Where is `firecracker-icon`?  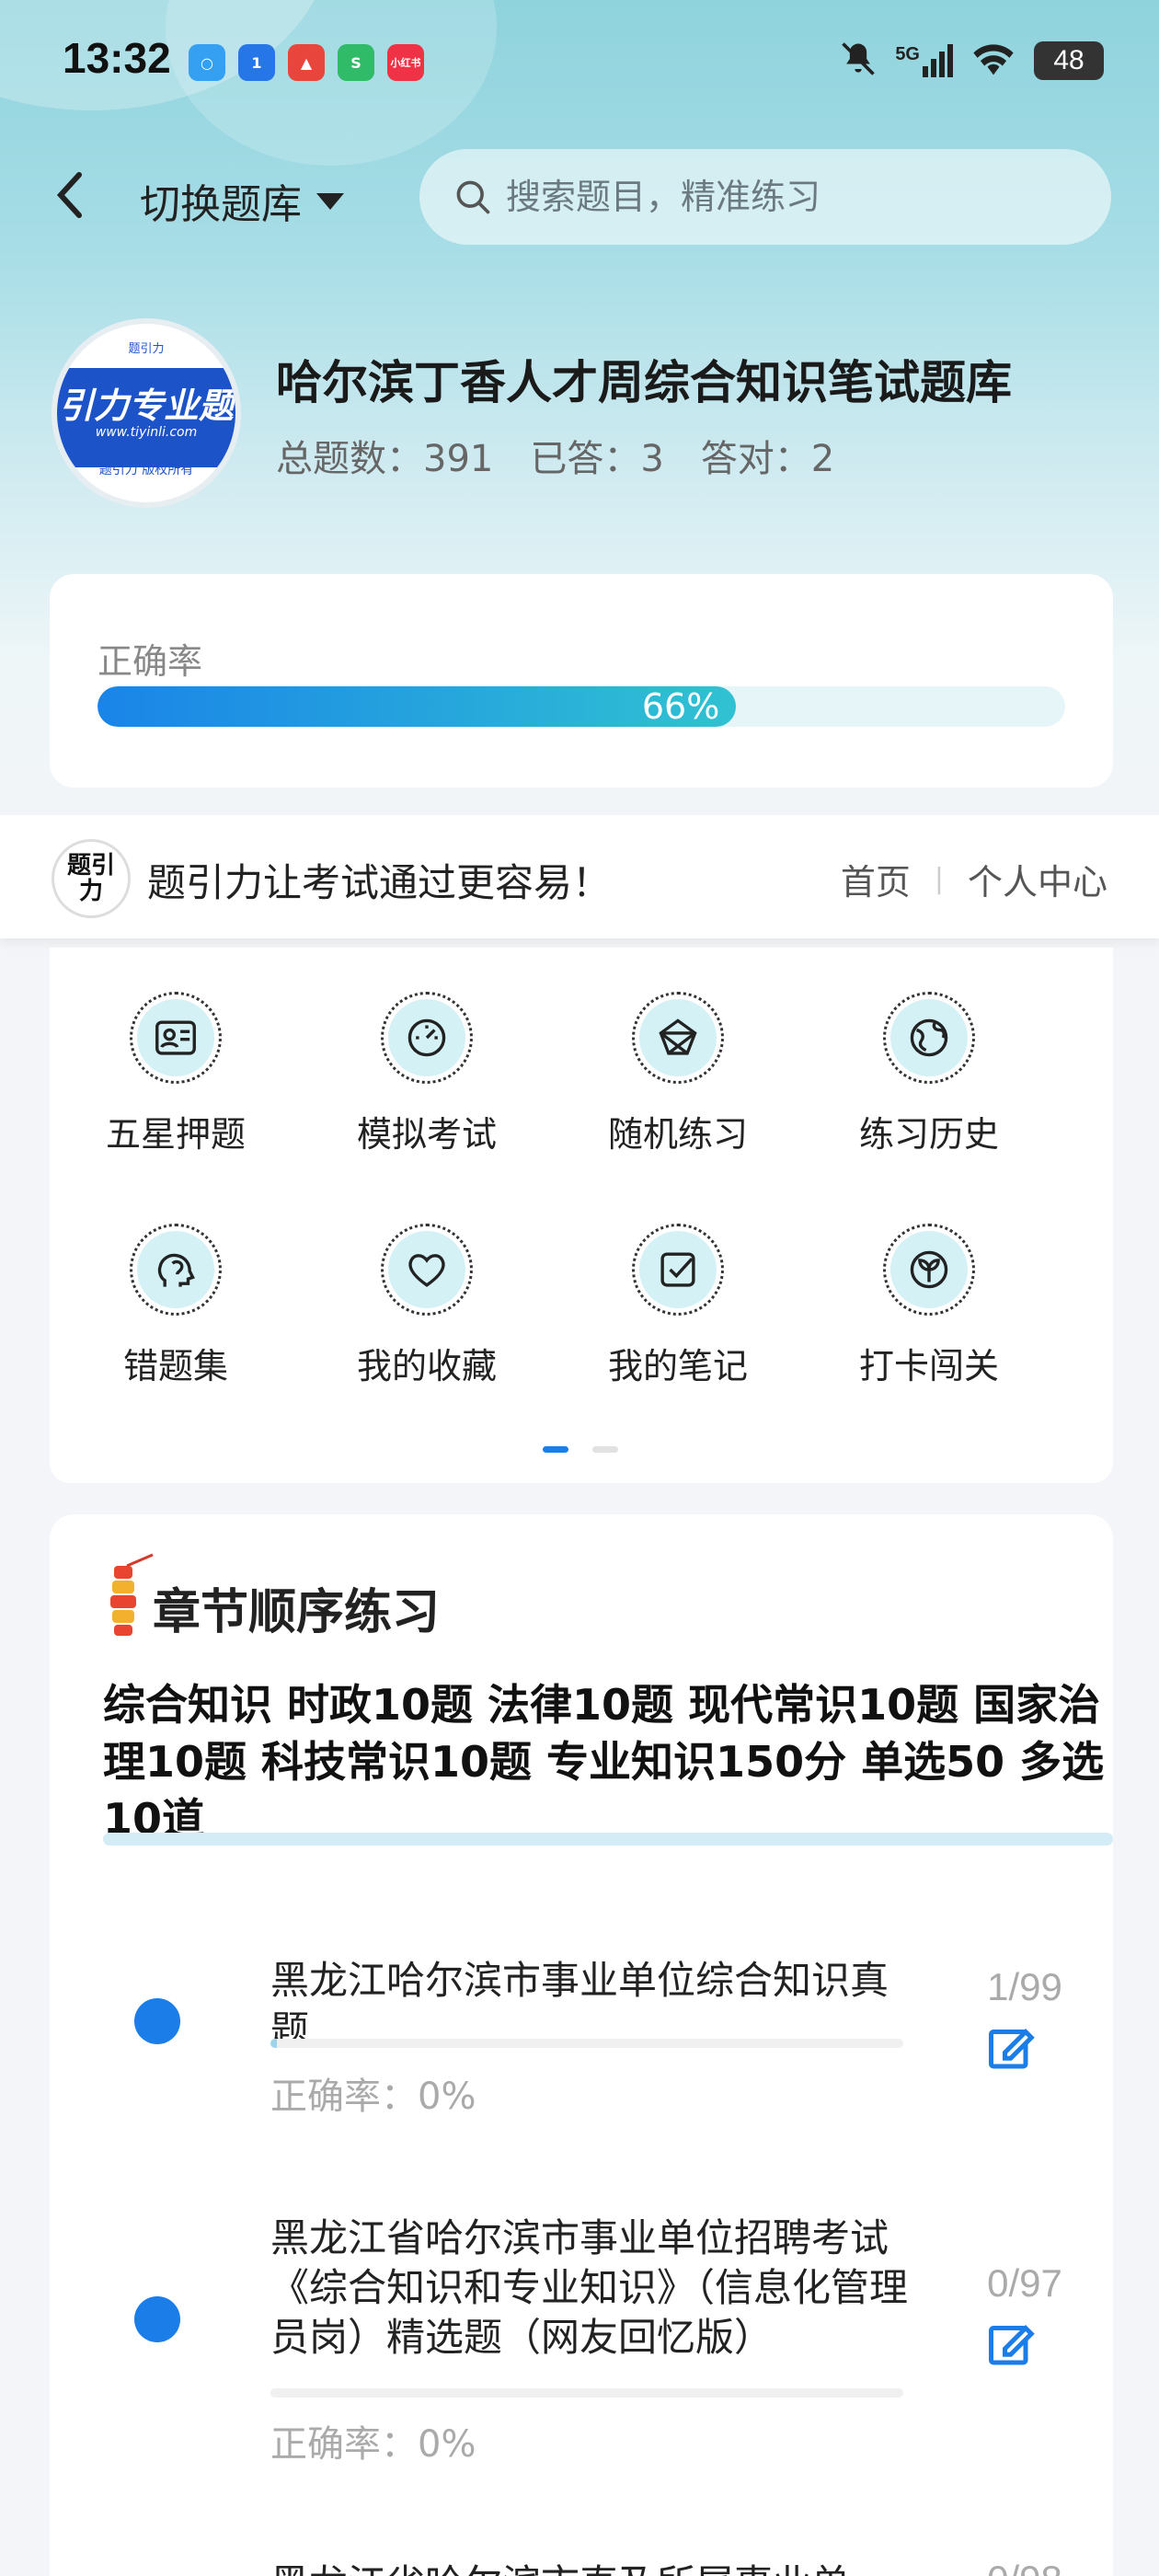 firecracker-icon is located at coordinates (132, 1594).